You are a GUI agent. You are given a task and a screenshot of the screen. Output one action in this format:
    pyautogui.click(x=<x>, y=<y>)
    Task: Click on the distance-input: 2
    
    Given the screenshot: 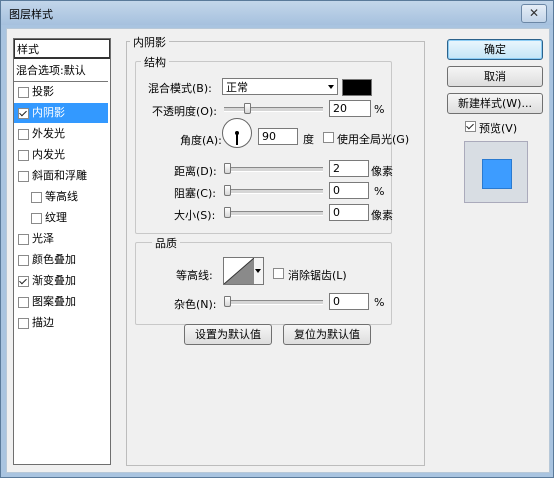 What is the action you would take?
    pyautogui.click(x=349, y=168)
    